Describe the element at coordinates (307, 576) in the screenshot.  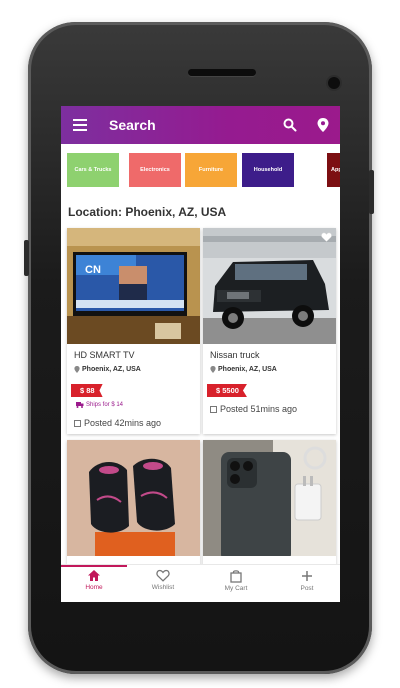
I see `plus-icon` at that location.